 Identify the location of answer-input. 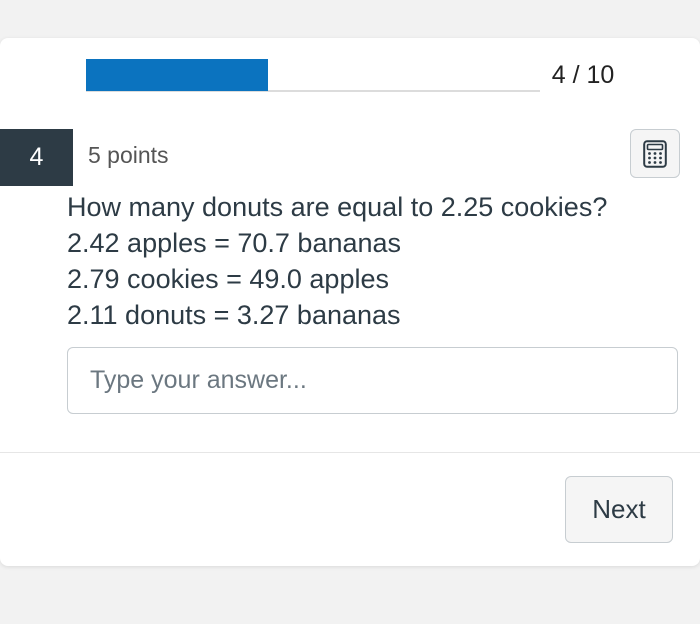
(372, 380).